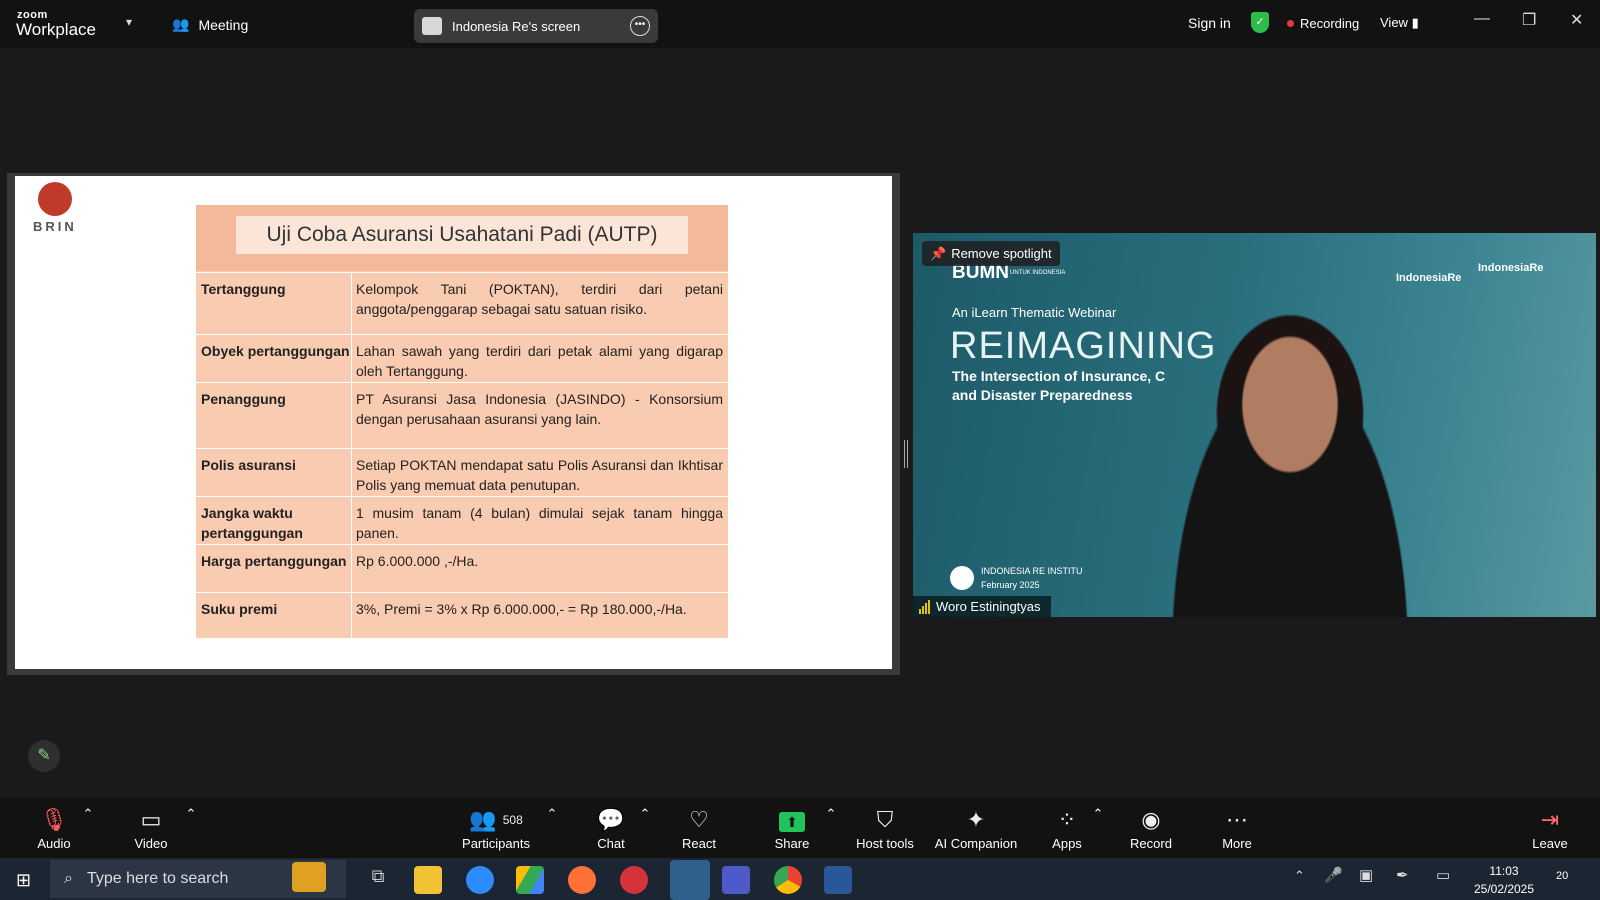 The width and height of the screenshot is (1600, 900). Describe the element at coordinates (88, 814) in the screenshot. I see `audio-options-chevron-icon: ⌃` at that location.